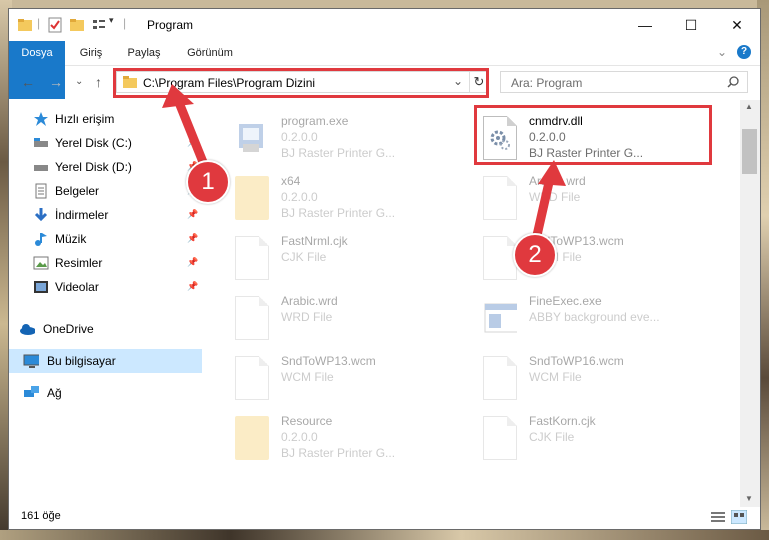 The image size is (769, 540). Describe the element at coordinates (208, 182) in the screenshot. I see `step-badge-1: 1` at that location.